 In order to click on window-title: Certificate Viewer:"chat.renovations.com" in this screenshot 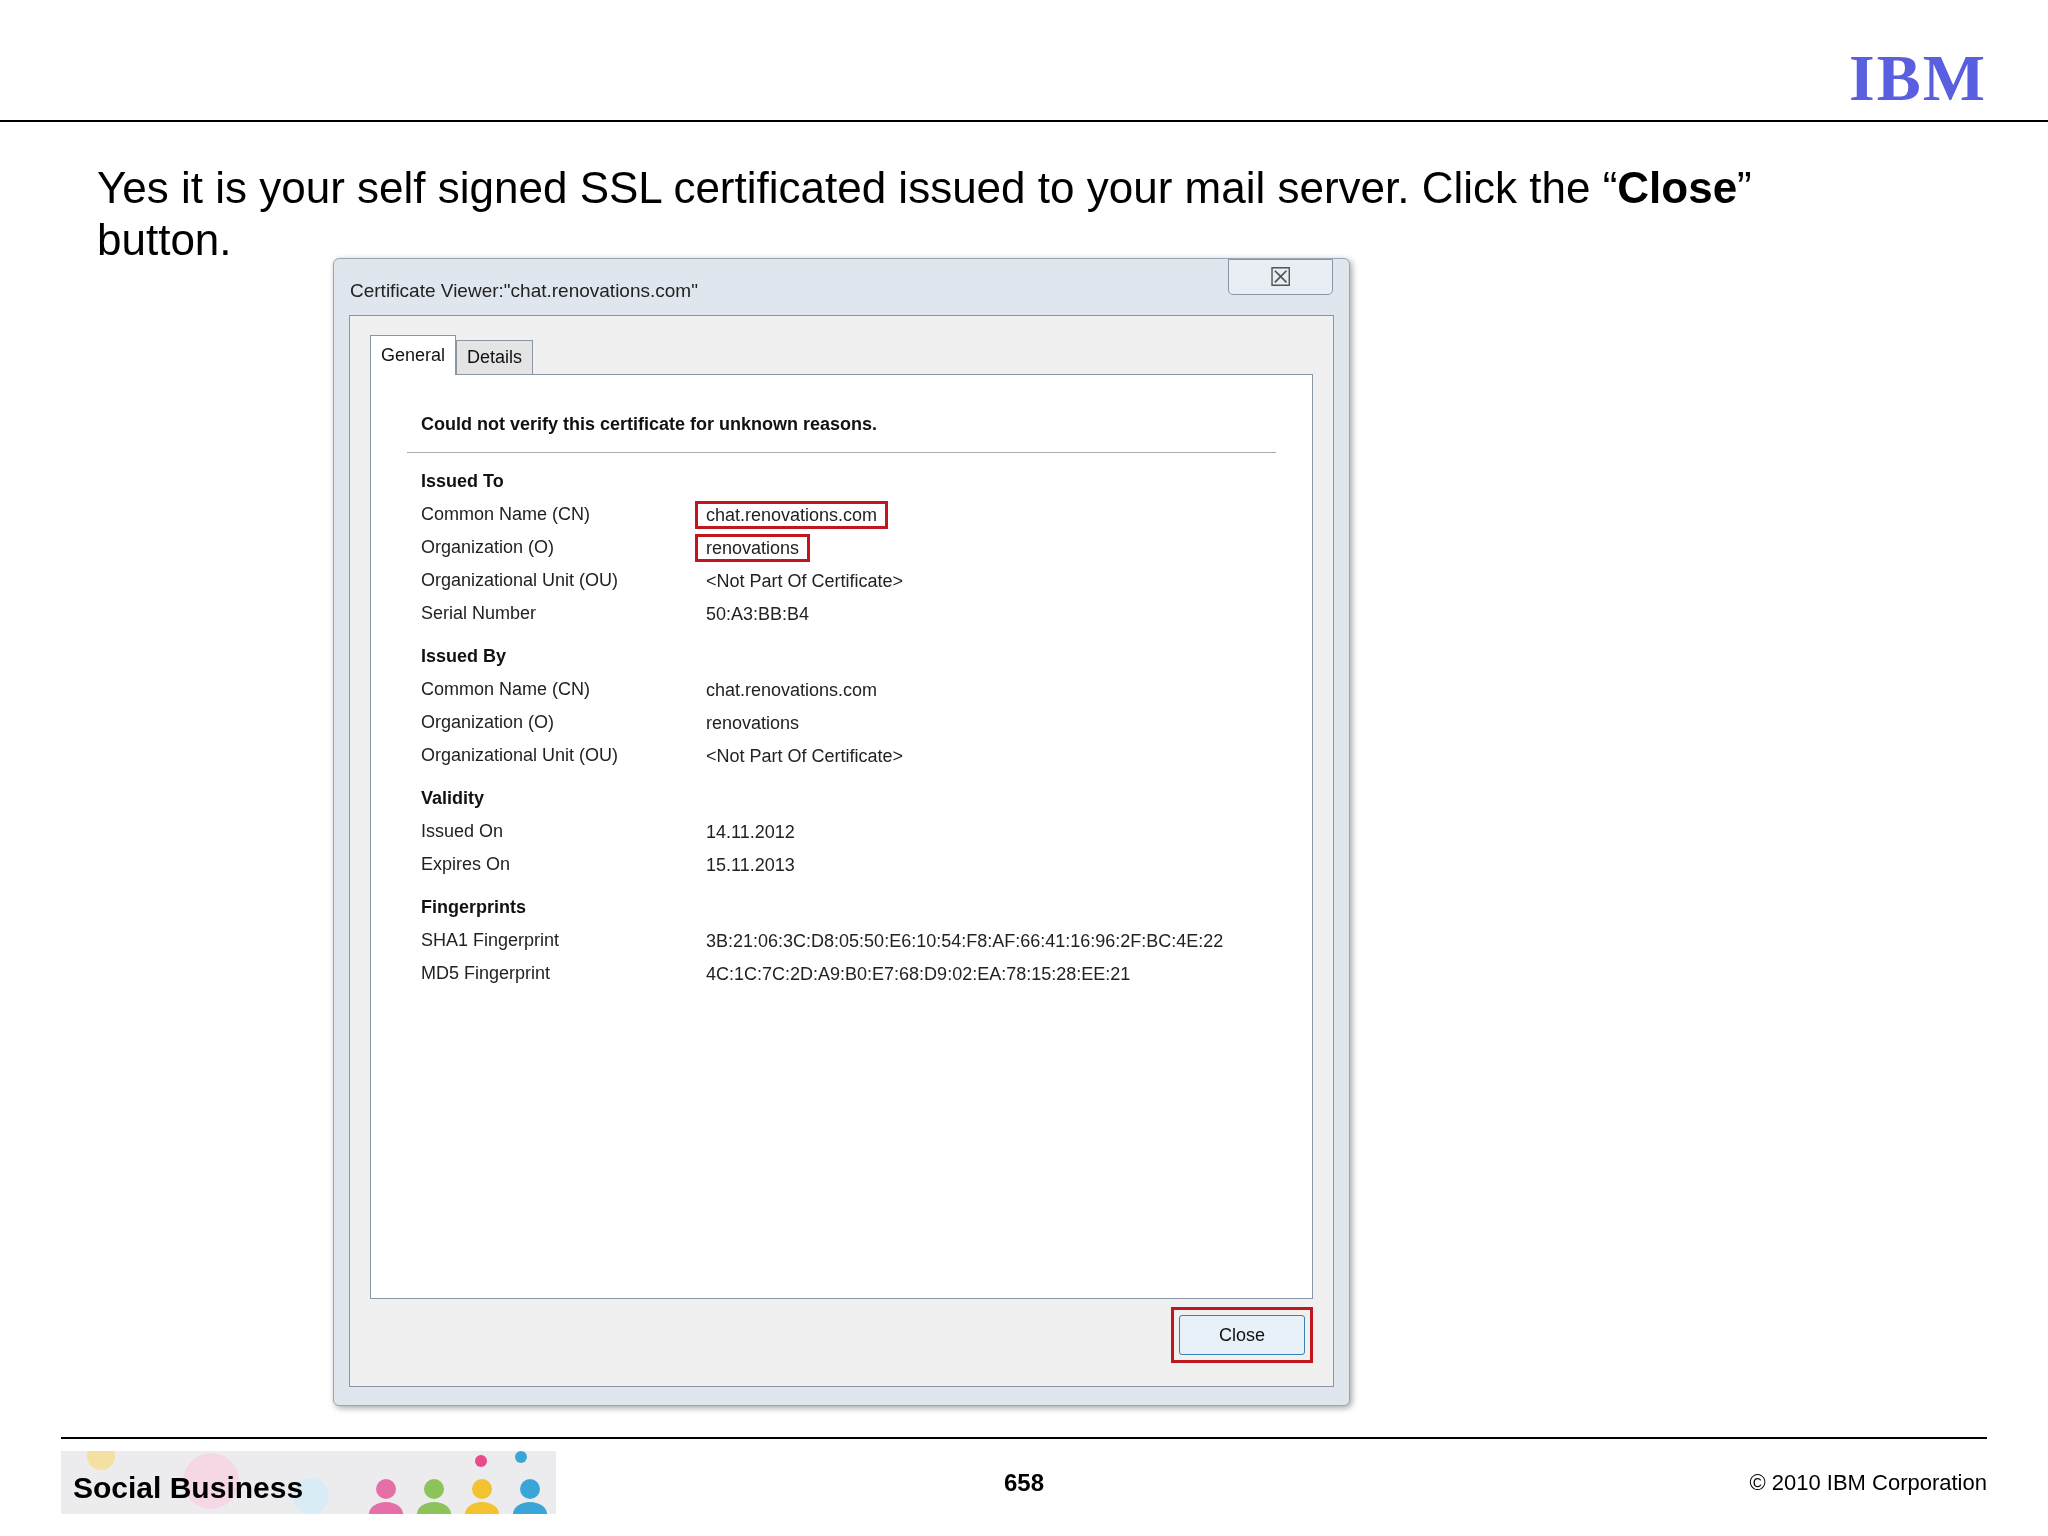, I will do `click(524, 291)`.